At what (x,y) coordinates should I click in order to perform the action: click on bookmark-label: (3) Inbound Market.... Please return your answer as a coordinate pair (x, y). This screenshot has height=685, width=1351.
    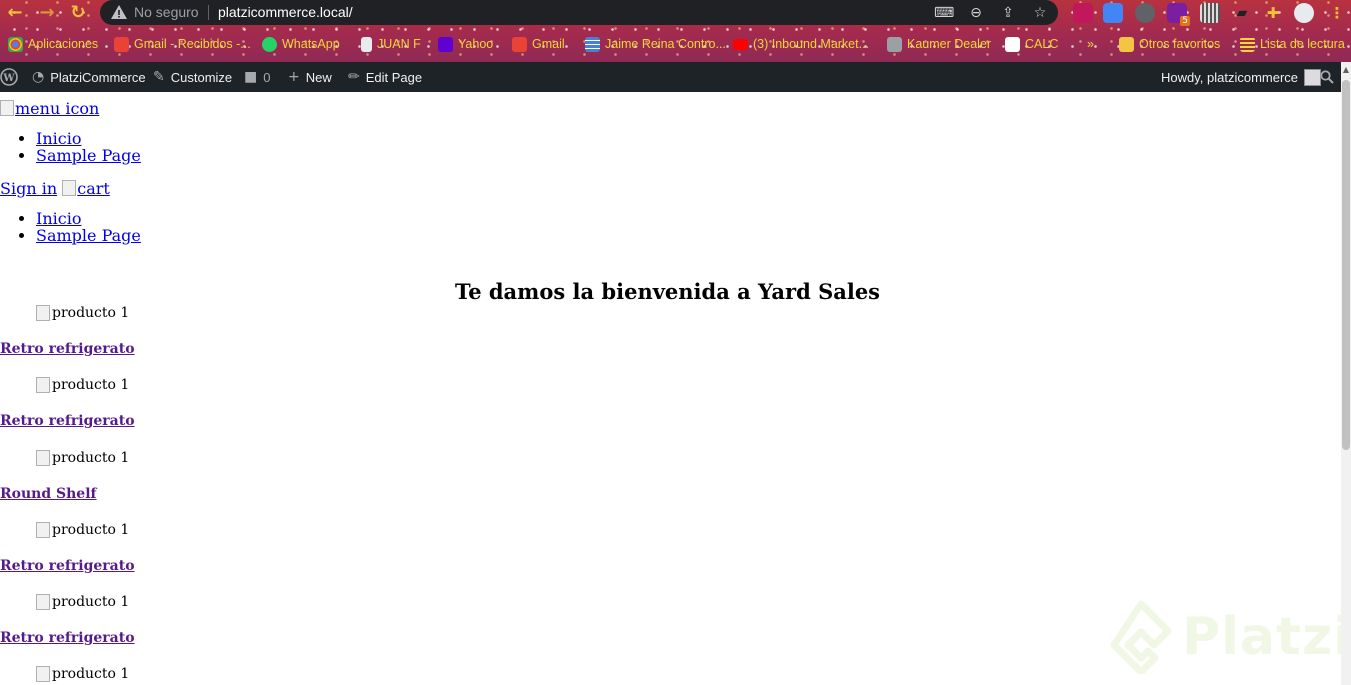
    Looking at the image, I should click on (811, 44).